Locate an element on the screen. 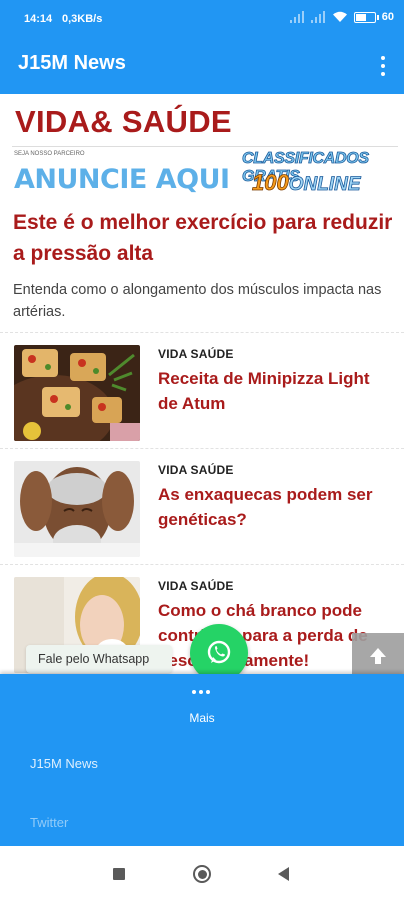 The width and height of the screenshot is (404, 900). system-nav-bar is located at coordinates (202, 873).